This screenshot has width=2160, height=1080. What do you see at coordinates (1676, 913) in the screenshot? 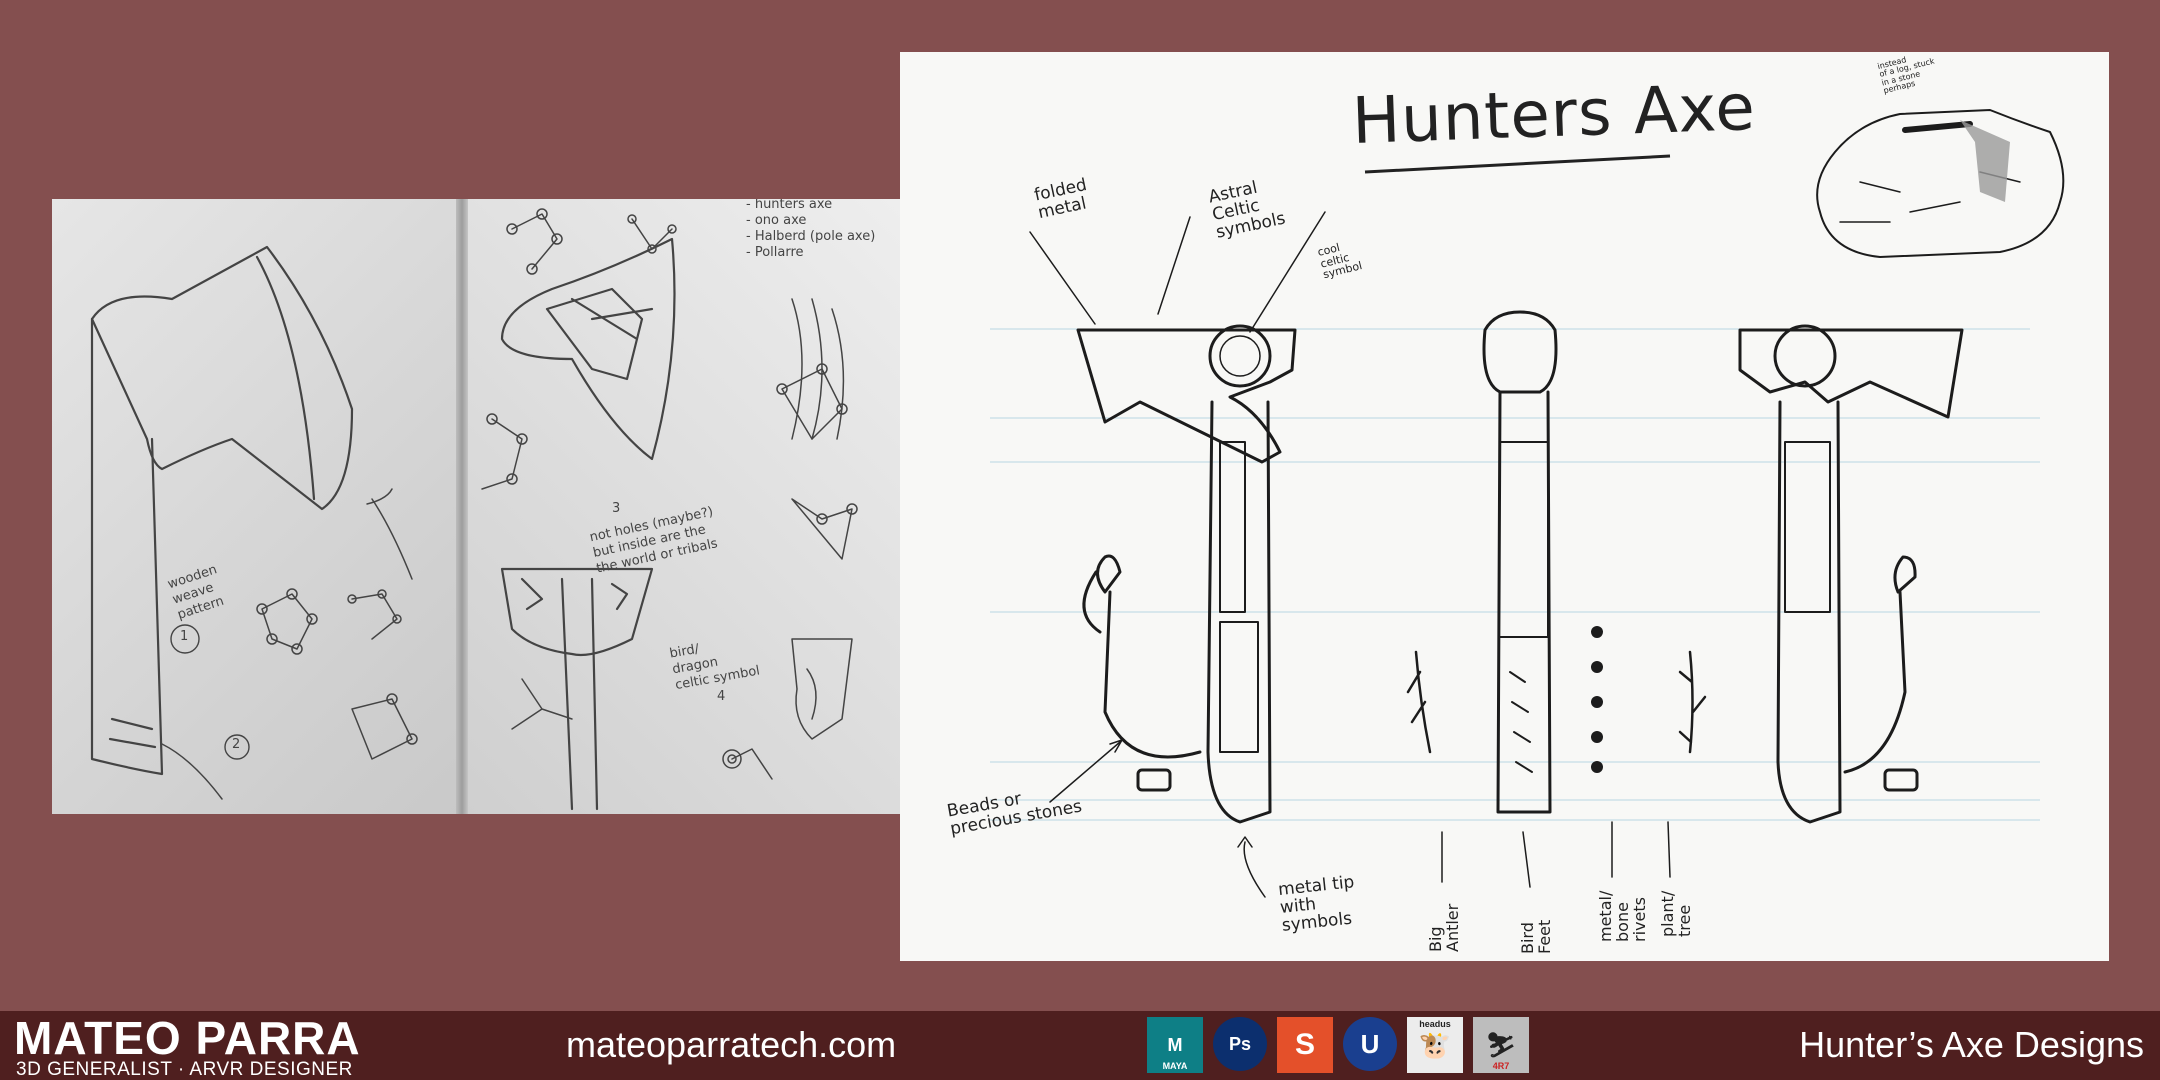
I see `label-plant-tree: plant/ tree` at bounding box center [1676, 913].